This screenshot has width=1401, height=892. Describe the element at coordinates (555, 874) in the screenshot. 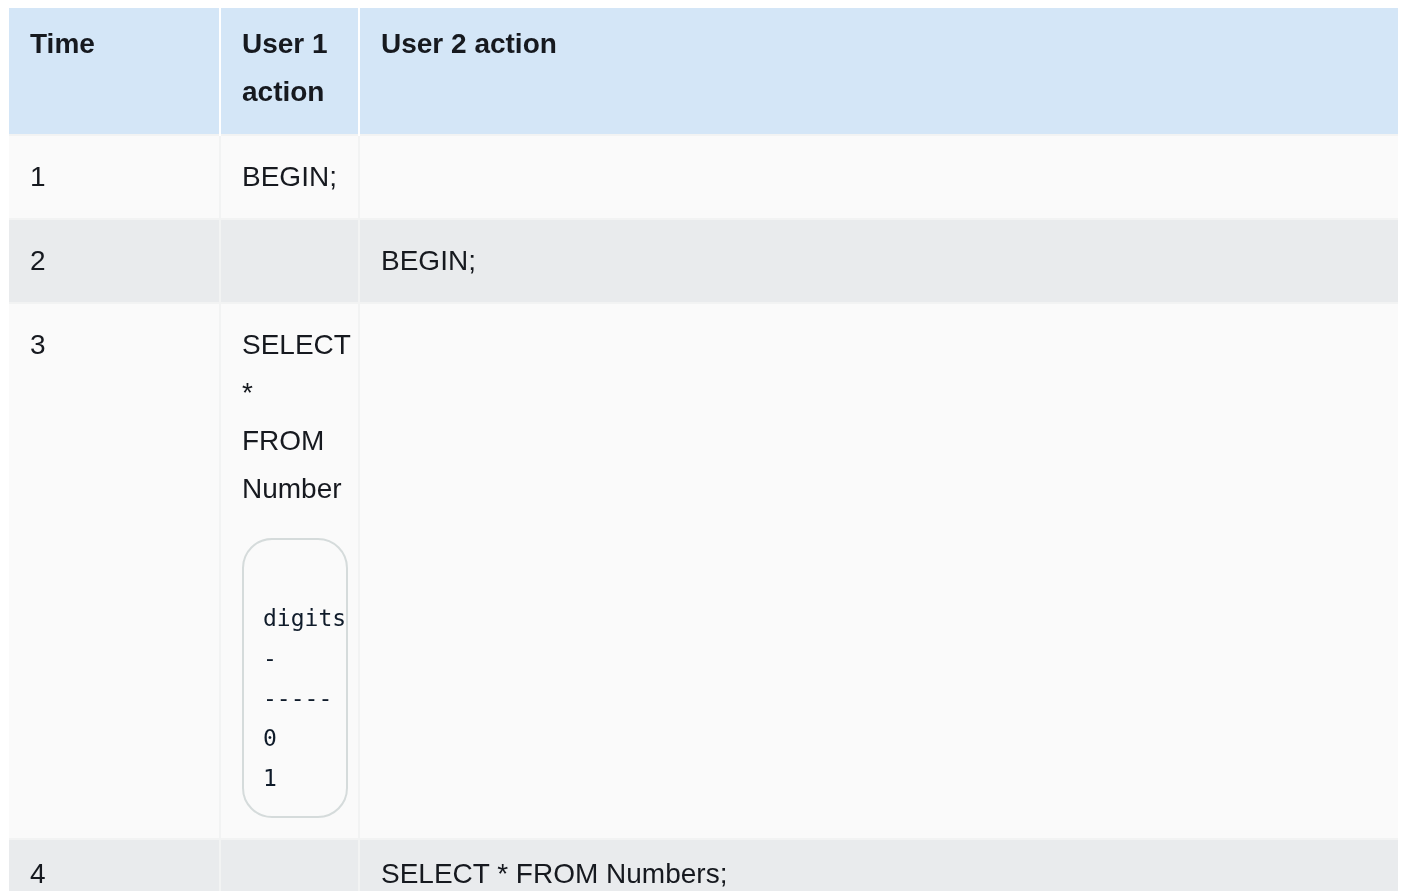

I see `cell-text: SELECT * FROM Numbers;` at that location.